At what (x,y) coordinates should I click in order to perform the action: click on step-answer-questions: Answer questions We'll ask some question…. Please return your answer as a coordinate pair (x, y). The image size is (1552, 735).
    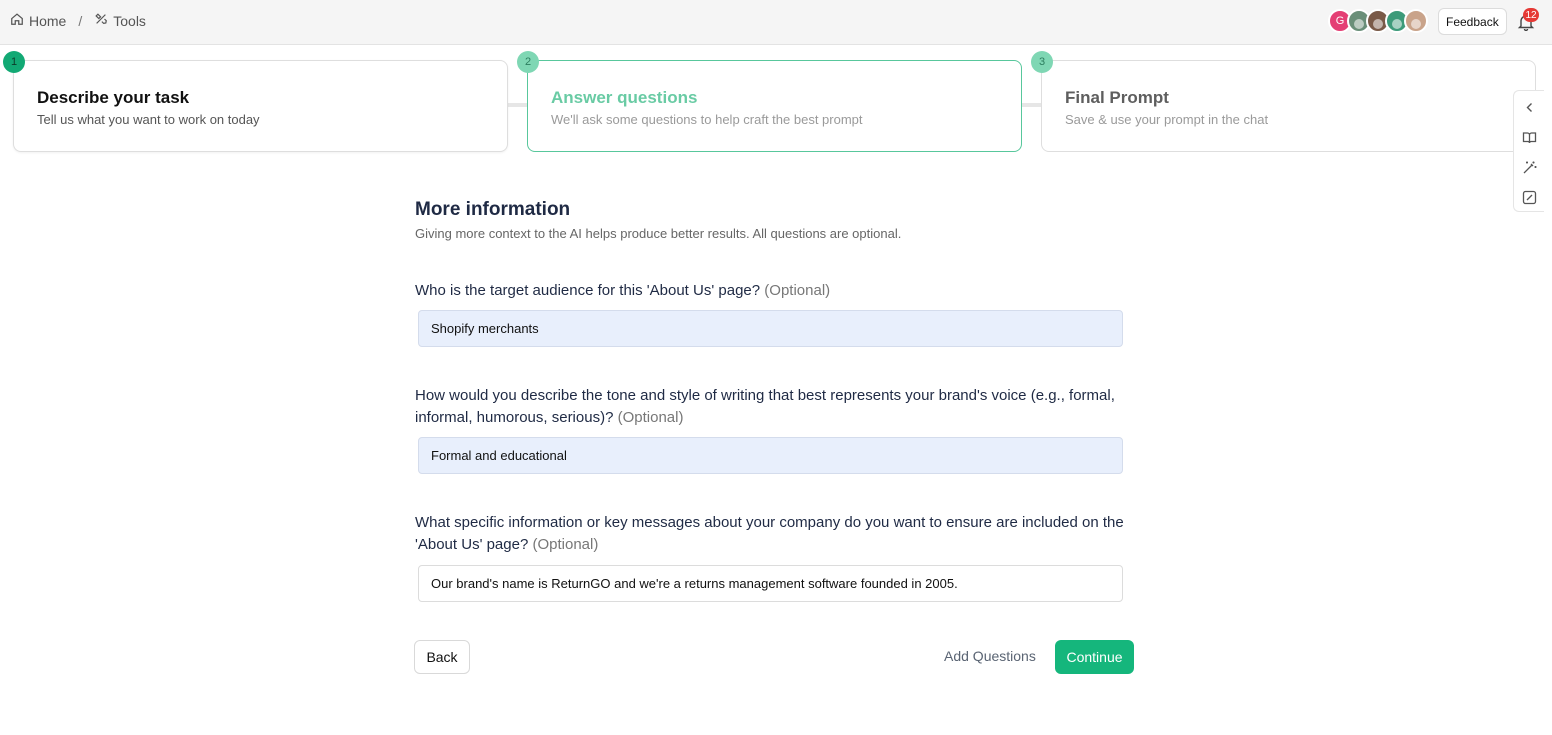
    Looking at the image, I should click on (774, 106).